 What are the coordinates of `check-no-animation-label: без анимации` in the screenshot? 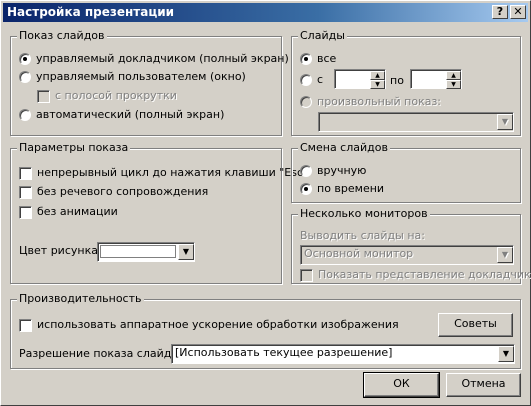 It's located at (77, 211).